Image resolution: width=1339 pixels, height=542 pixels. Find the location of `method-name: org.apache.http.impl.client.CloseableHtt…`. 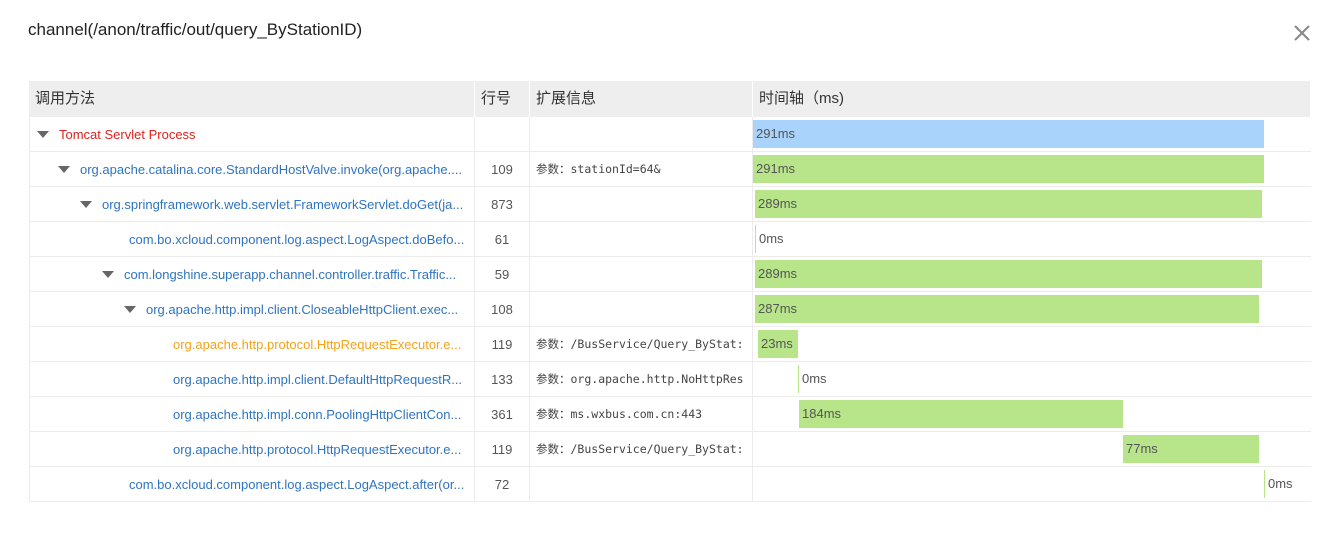

method-name: org.apache.http.impl.client.CloseableHtt… is located at coordinates (302, 309).